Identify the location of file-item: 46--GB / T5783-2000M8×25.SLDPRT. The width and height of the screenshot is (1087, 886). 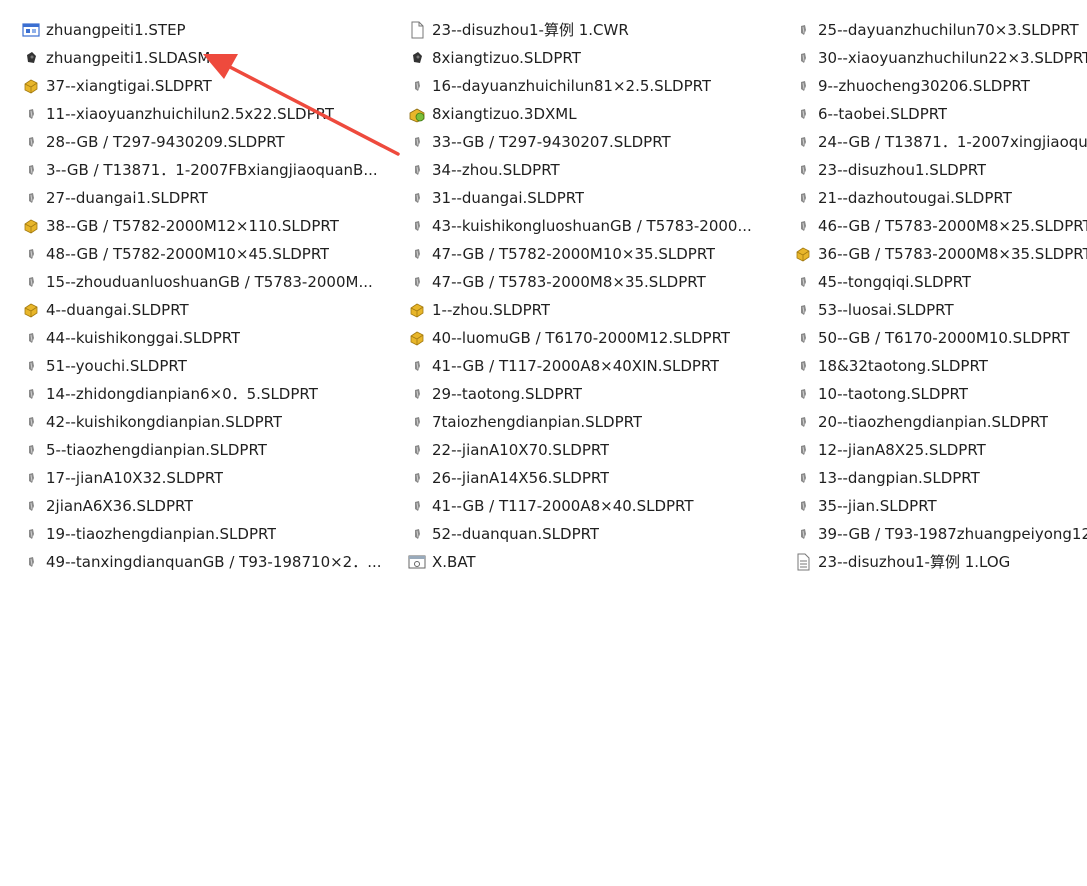
(940, 226).